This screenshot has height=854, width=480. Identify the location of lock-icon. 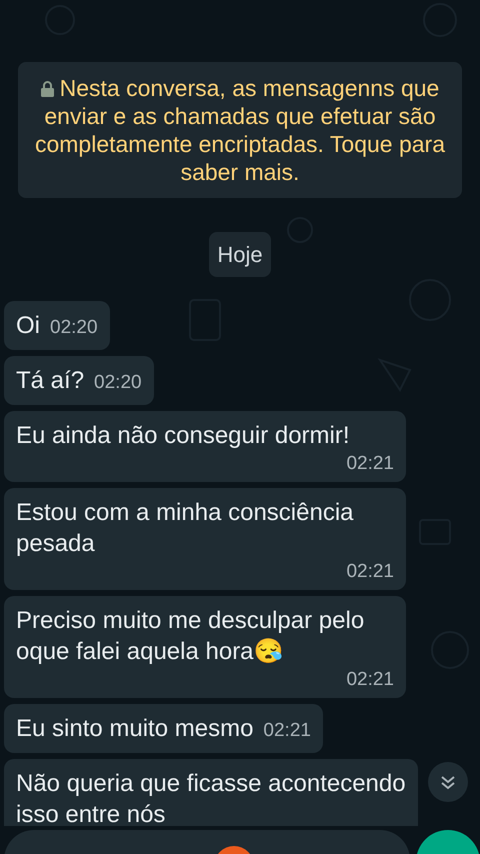
(47, 89).